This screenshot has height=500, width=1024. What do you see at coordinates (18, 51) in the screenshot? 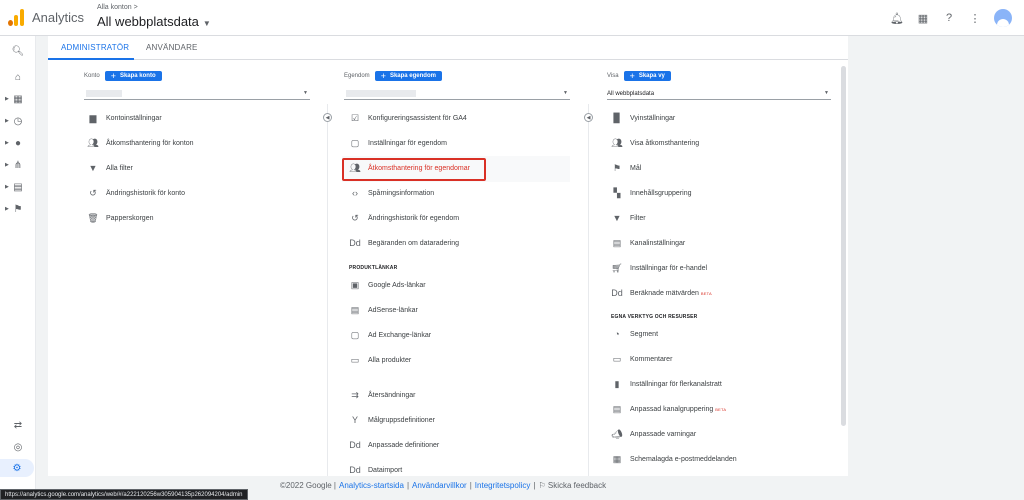
I see `search-icon: 🔍︎` at bounding box center [18, 51].